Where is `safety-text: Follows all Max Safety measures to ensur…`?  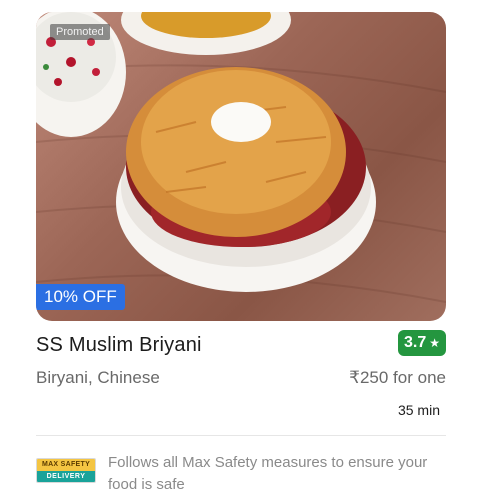
safety-text: Follows all Max Safety measures to ensur… is located at coordinates (268, 473).